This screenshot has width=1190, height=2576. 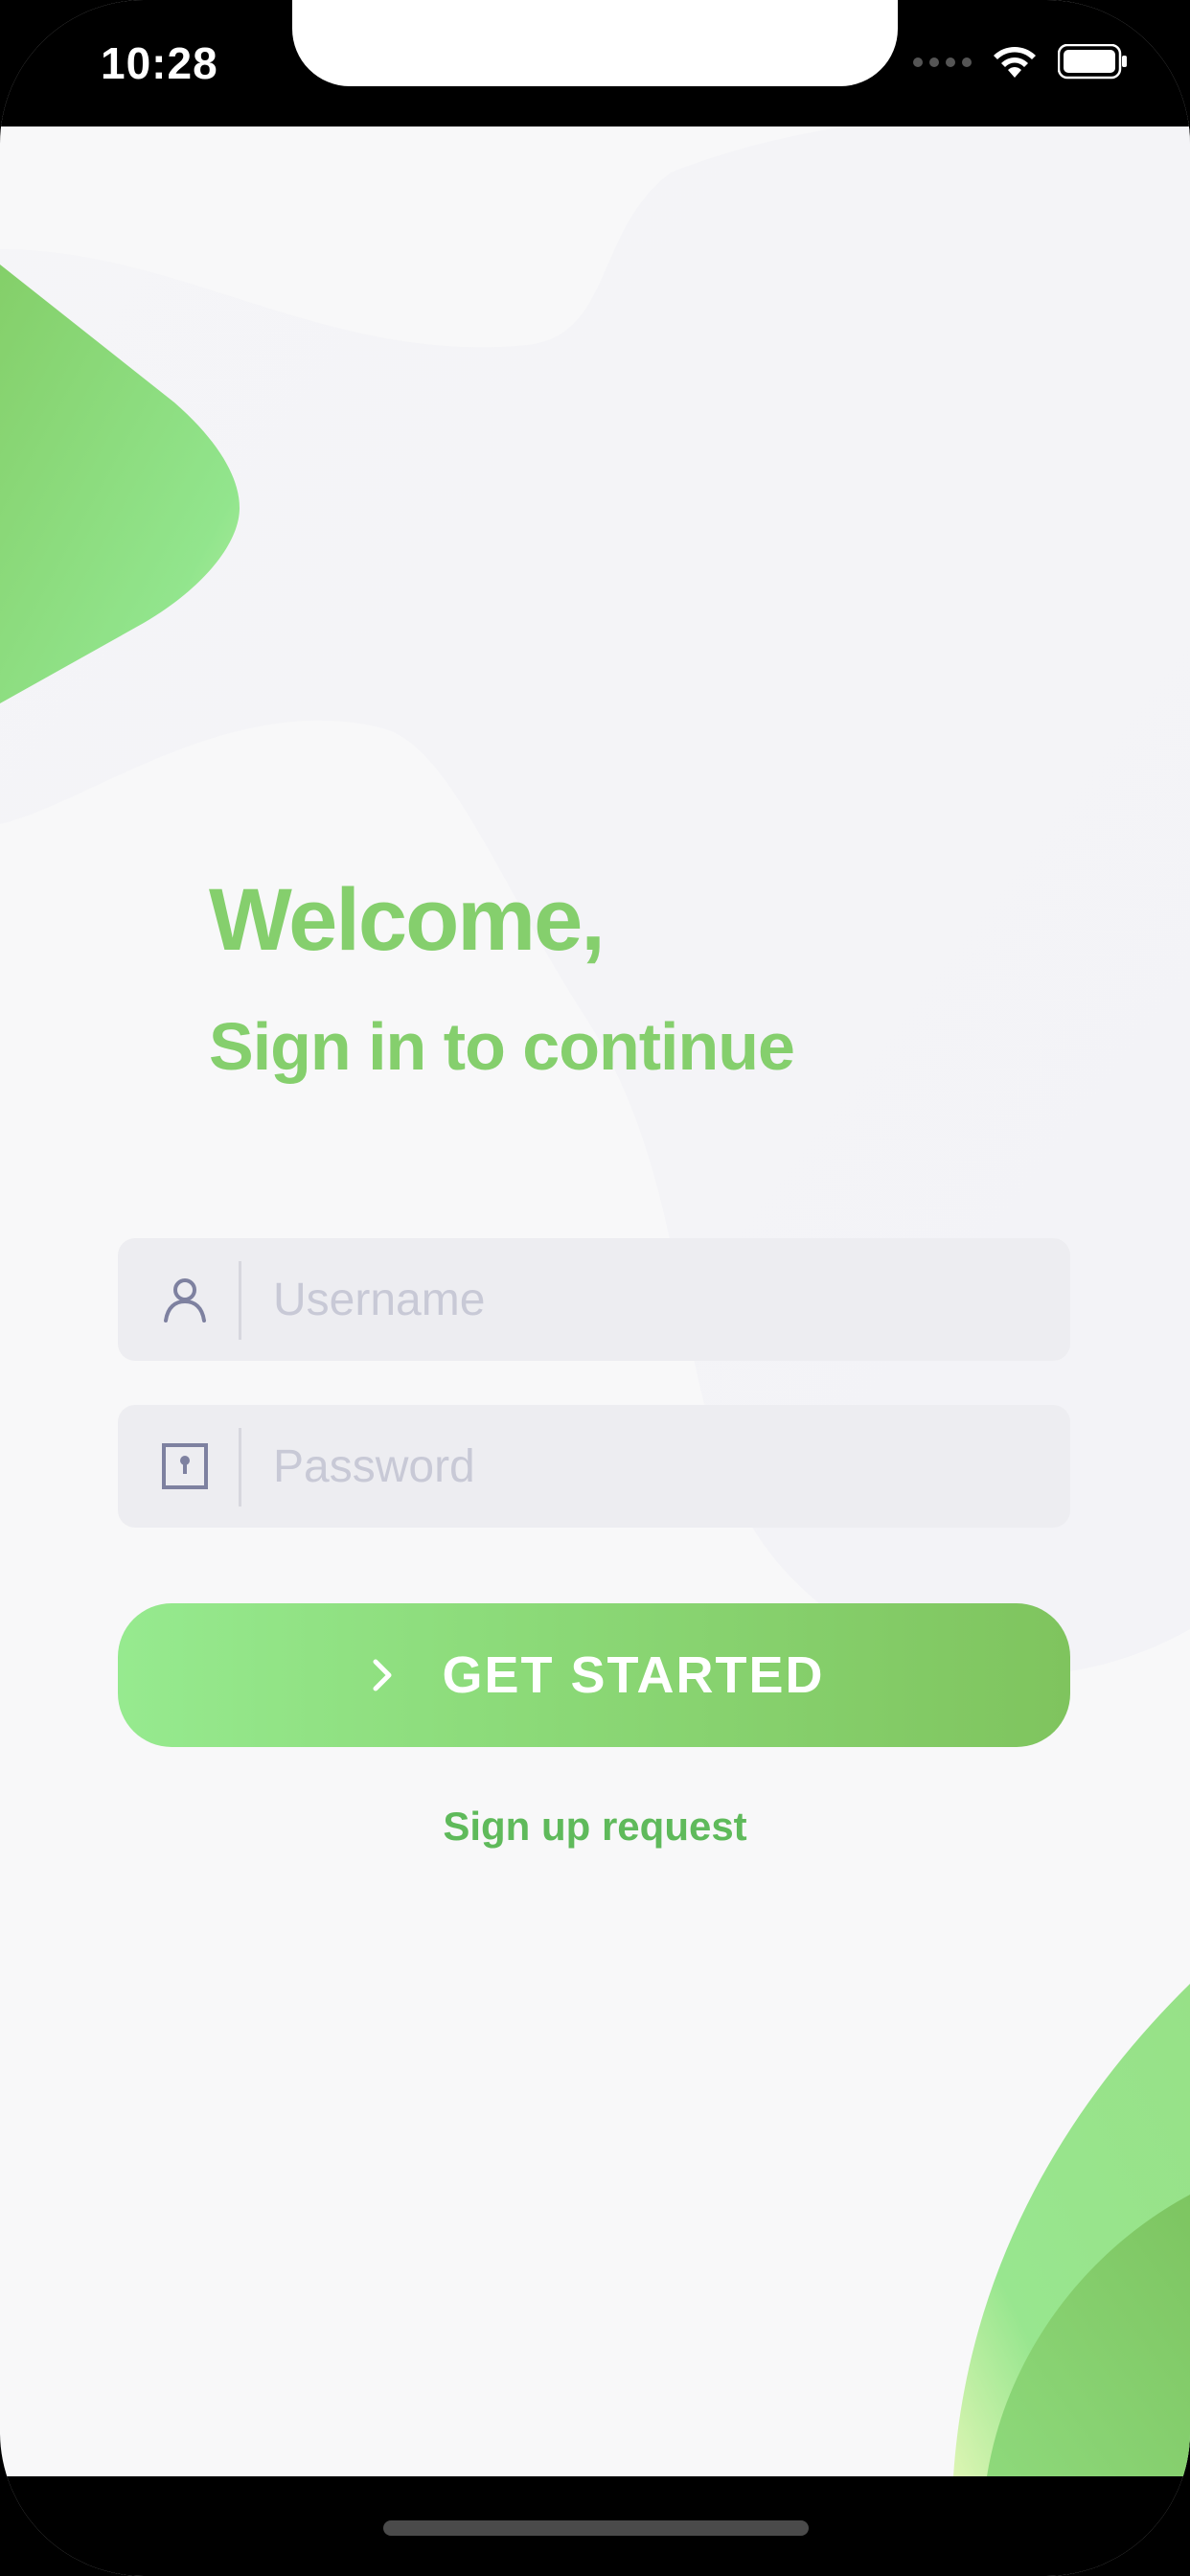 I want to click on get-started-button: GET STARTED, so click(x=594, y=1675).